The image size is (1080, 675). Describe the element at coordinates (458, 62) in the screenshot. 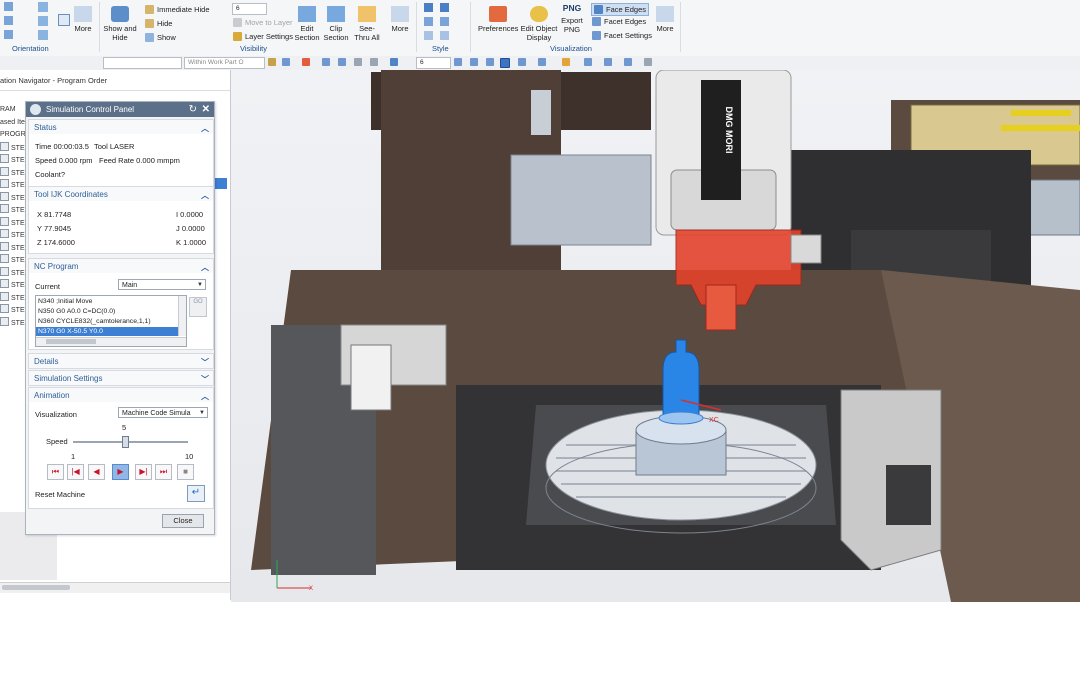

I see `fit-icon` at that location.